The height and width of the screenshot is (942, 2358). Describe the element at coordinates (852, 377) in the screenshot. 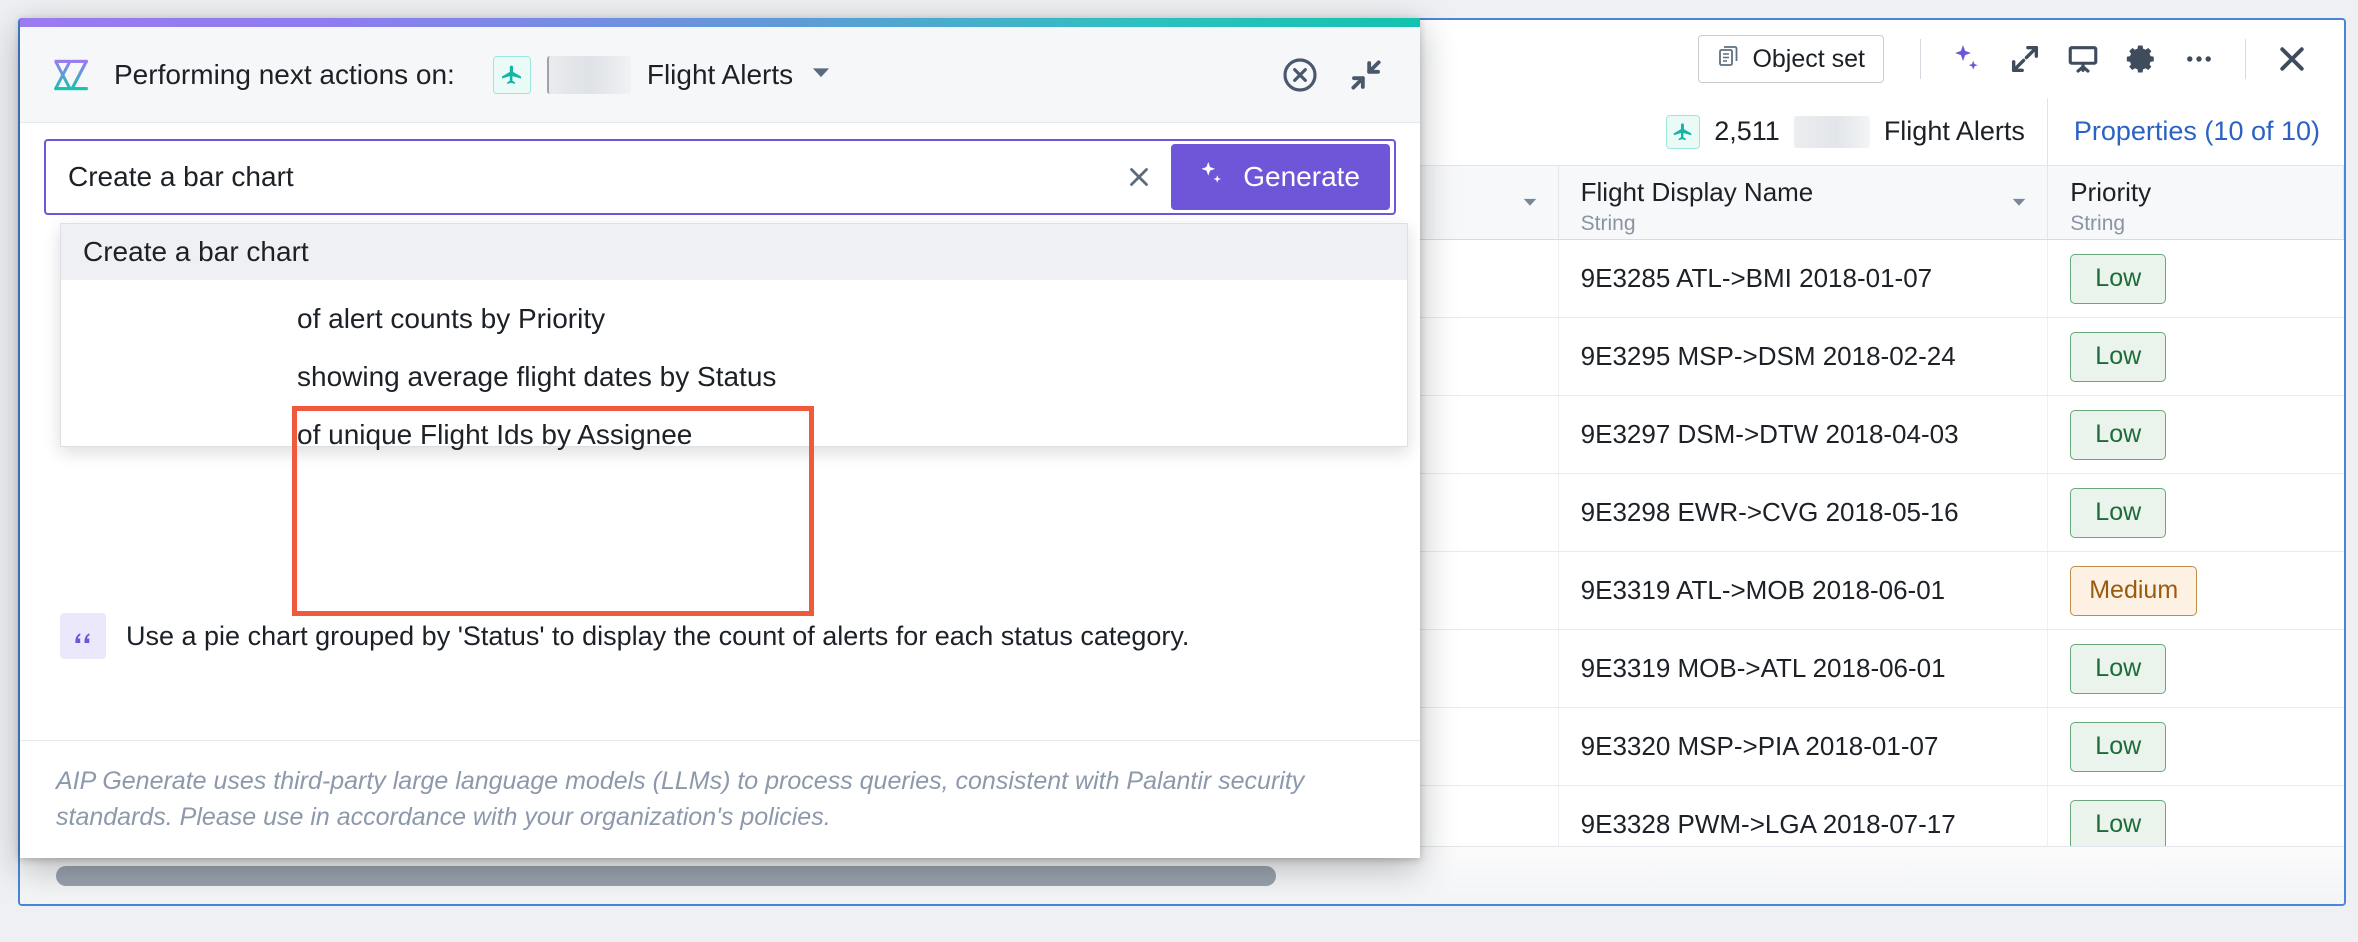

I see `suggestion-item: showing average flight dates by Status` at that location.